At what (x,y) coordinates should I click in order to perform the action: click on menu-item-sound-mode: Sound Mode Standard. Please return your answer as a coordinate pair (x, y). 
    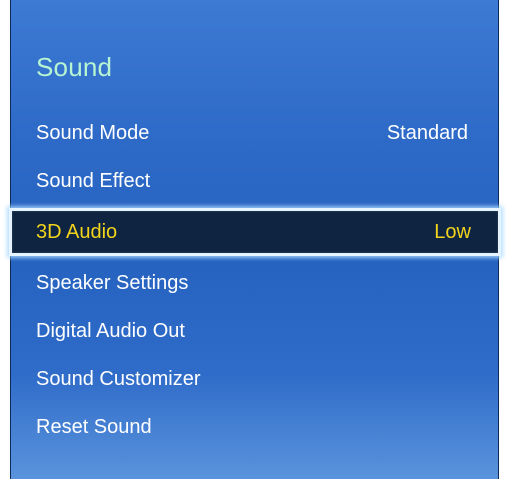
    Looking at the image, I should click on (254, 133).